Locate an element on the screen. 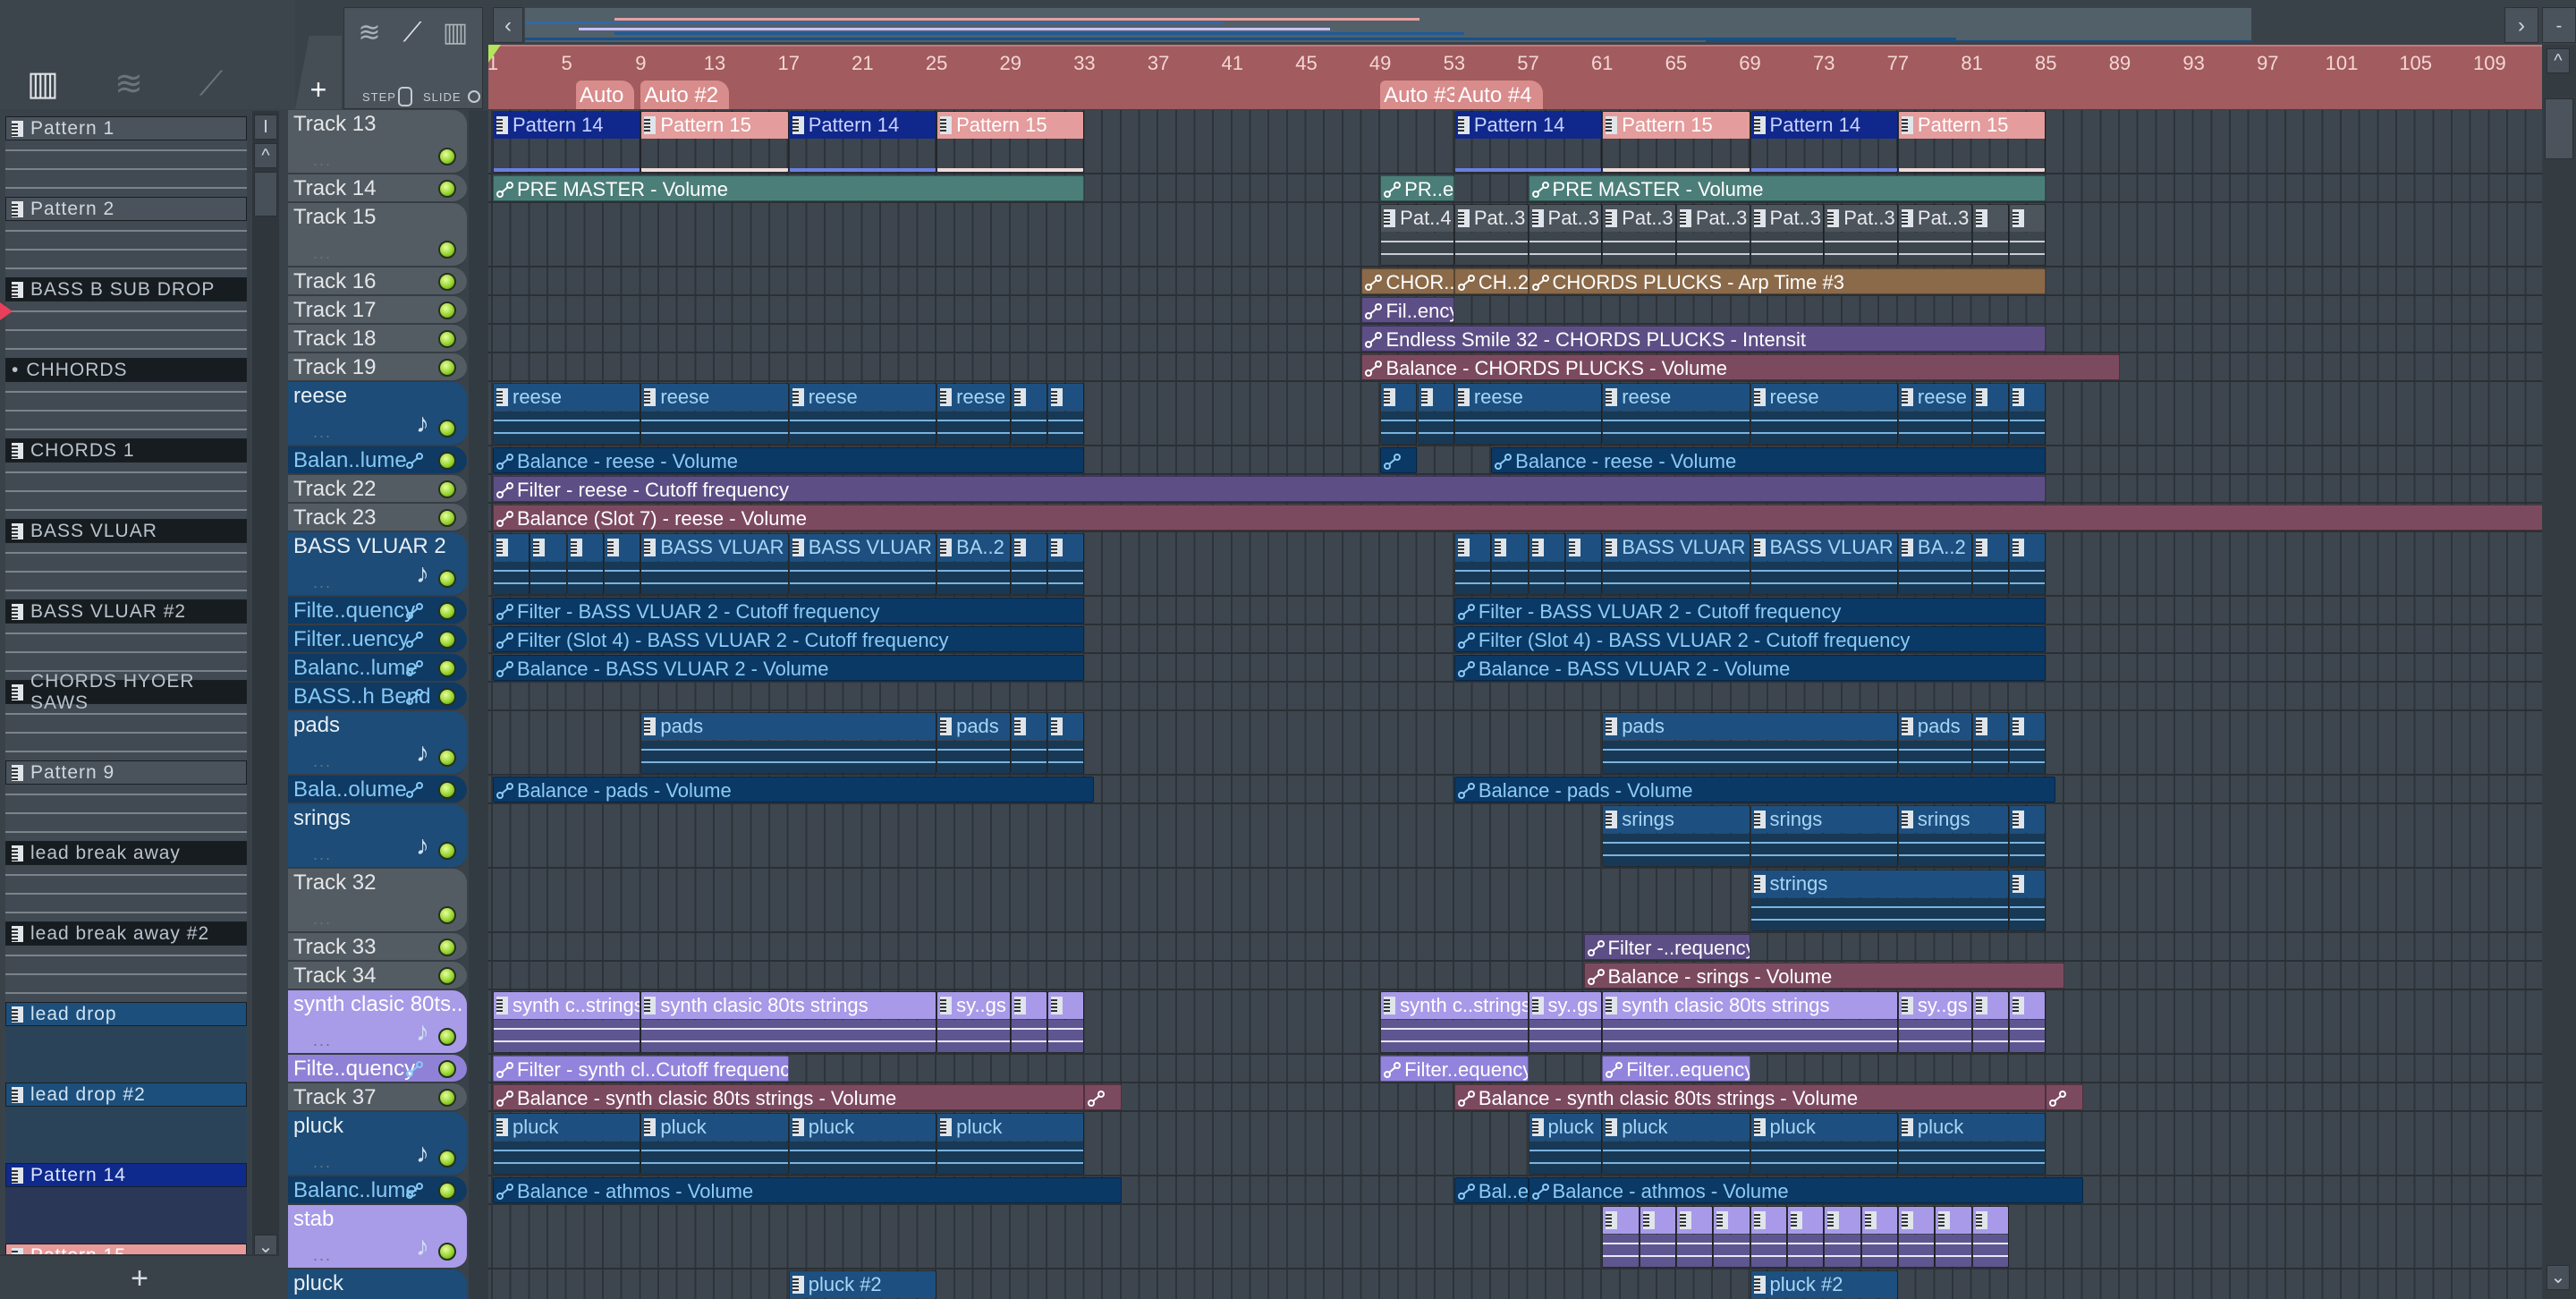  automation-clip: Filter..equency is located at coordinates (1676, 1069).